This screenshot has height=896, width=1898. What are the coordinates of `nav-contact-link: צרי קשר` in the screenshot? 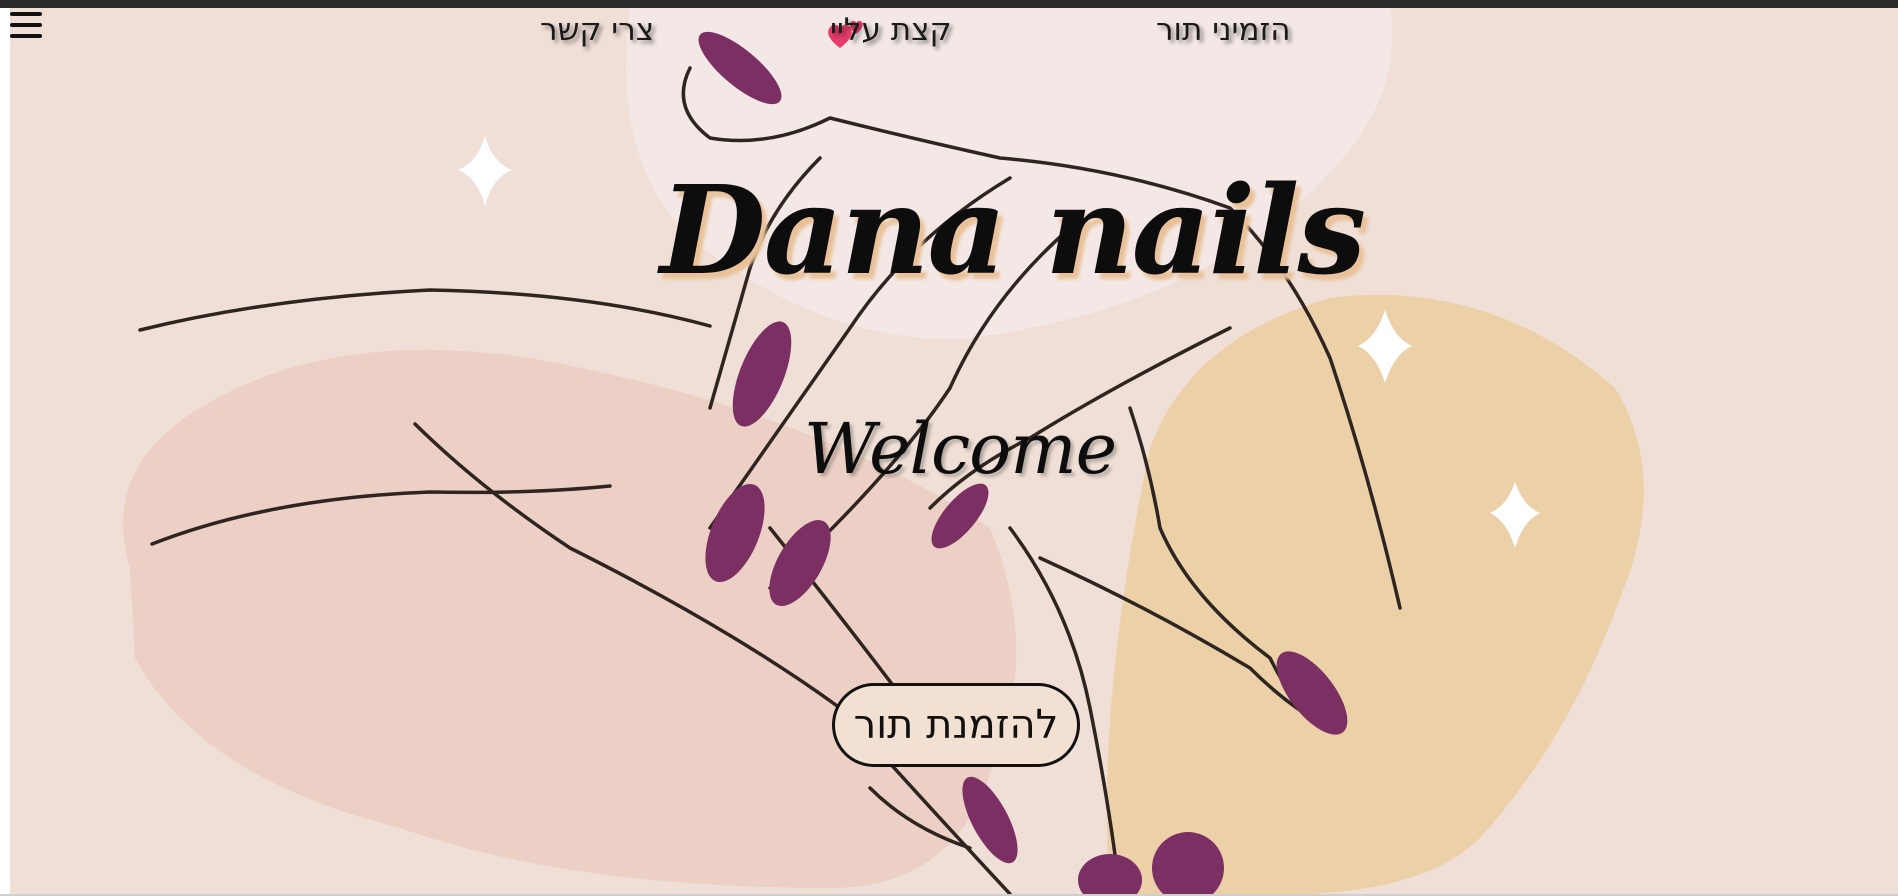 It's located at (597, 30).